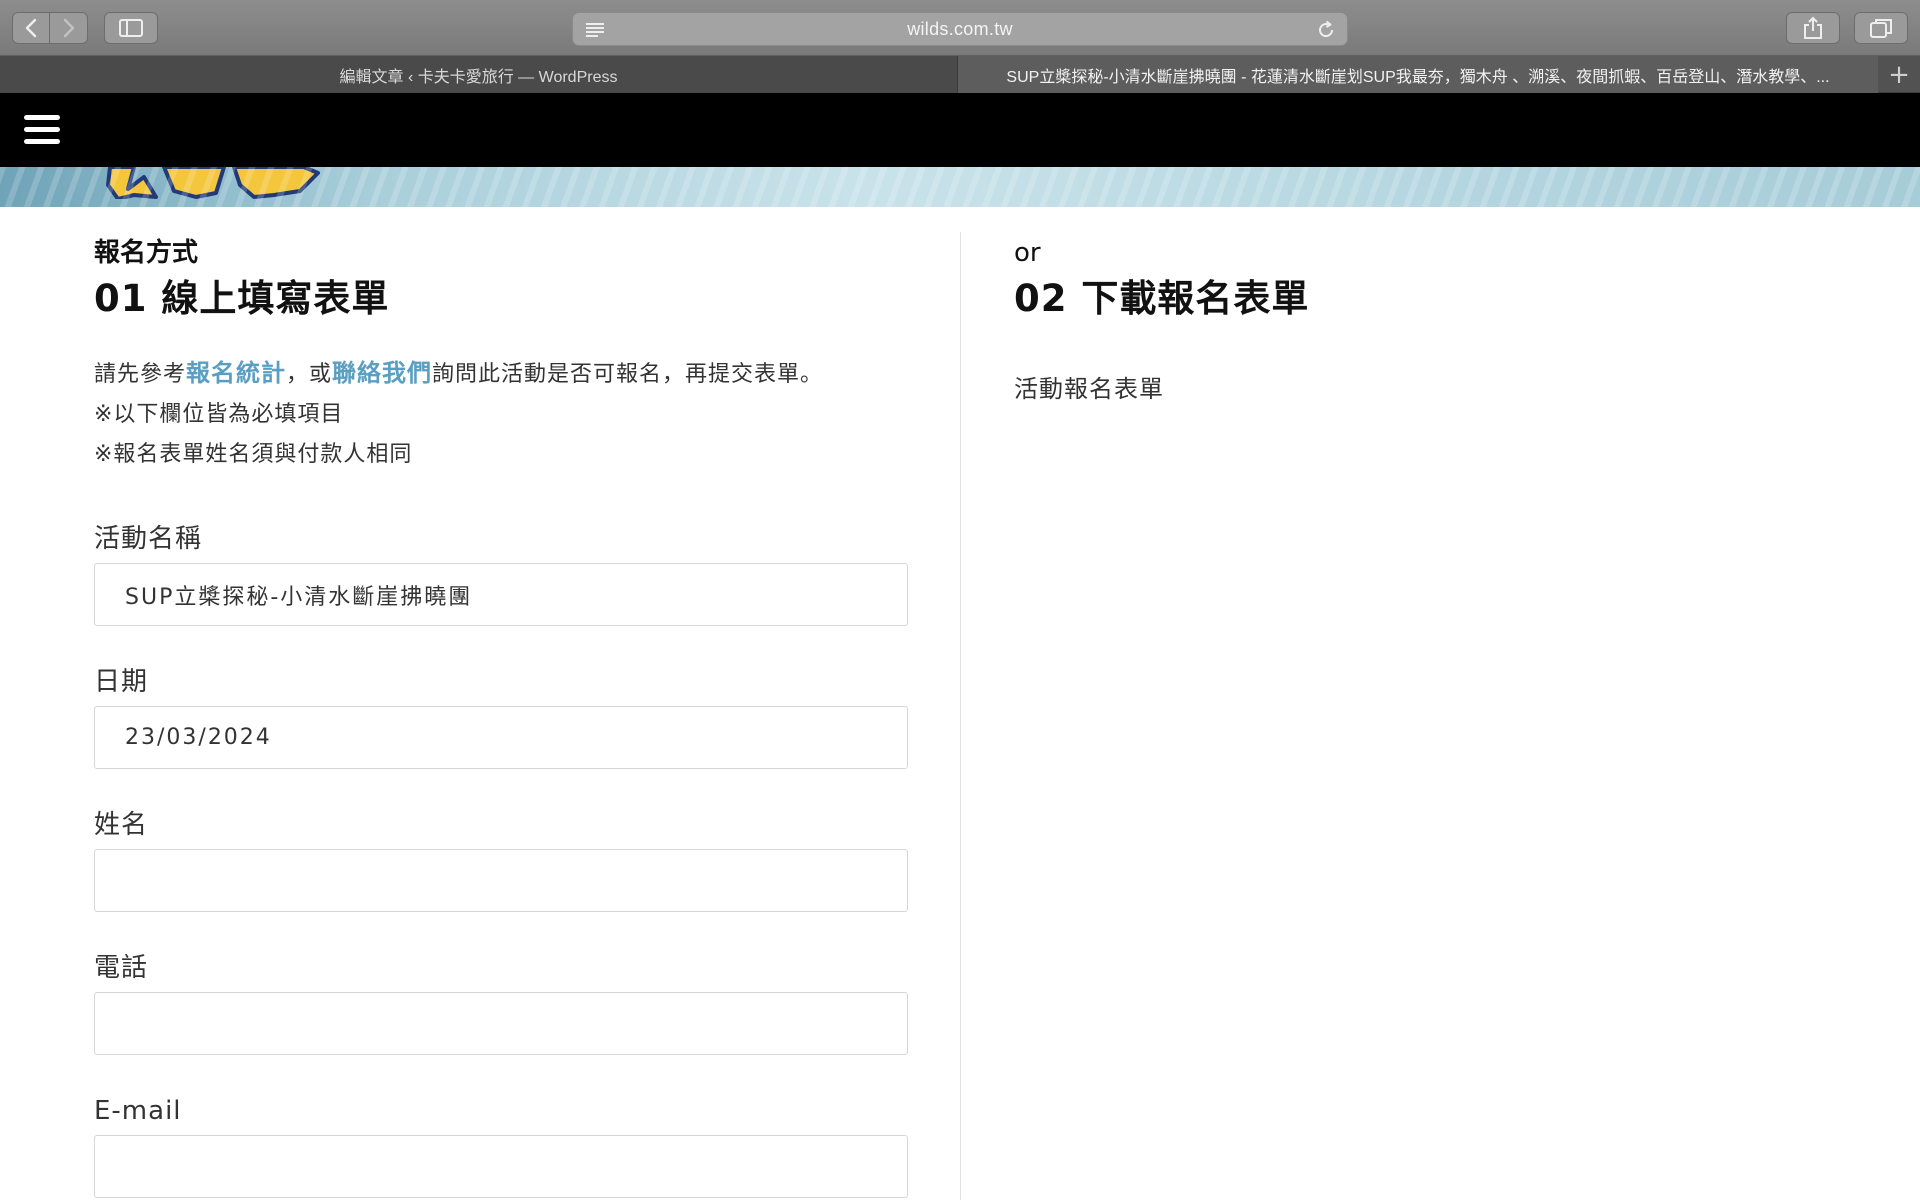  What do you see at coordinates (960, 187) in the screenshot?
I see `hero-banner` at bounding box center [960, 187].